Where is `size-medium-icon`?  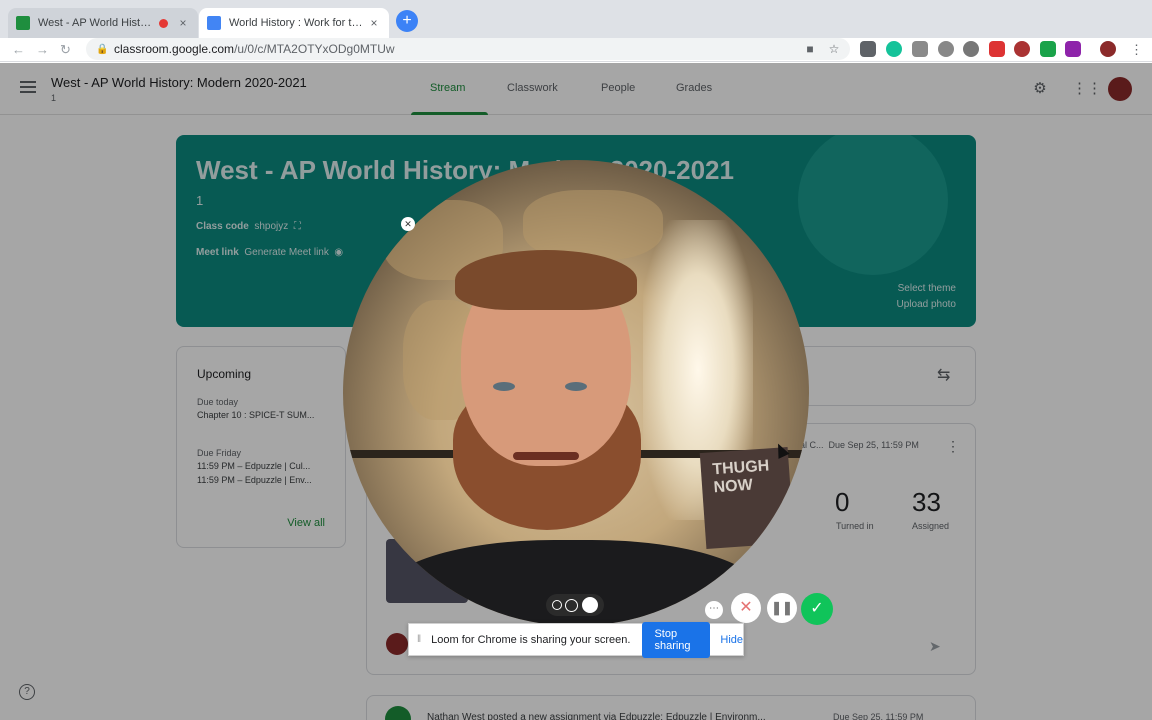
size-medium-icon is located at coordinates (572, 605).